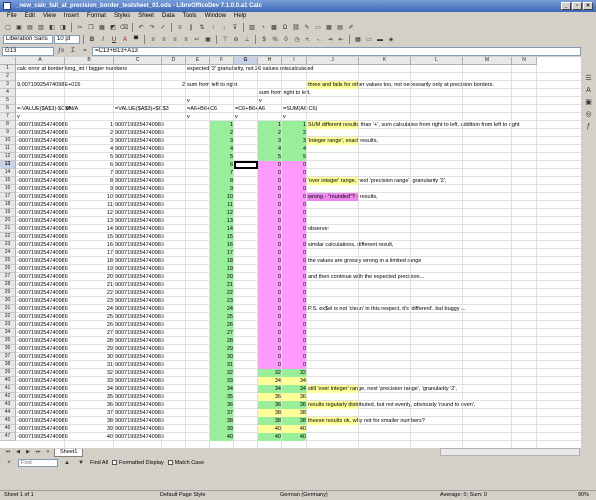 The height and width of the screenshot is (500, 596). What do you see at coordinates (114, 39) in the screenshot?
I see `underline-icon: U` at bounding box center [114, 39].